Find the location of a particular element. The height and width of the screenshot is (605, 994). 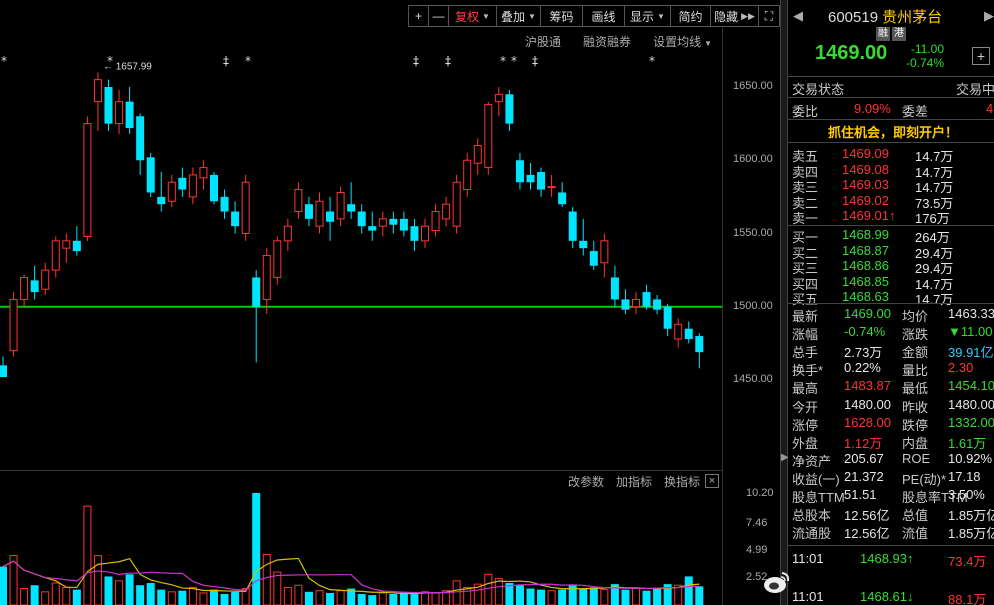

change-params-link: 改参数 is located at coordinates (586, 481).